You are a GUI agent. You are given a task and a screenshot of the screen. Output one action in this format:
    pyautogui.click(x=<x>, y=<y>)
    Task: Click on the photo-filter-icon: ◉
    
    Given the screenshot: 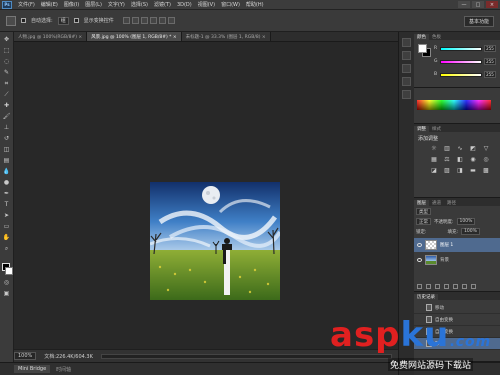 What is the action you would take?
    pyautogui.click(x=473, y=160)
    